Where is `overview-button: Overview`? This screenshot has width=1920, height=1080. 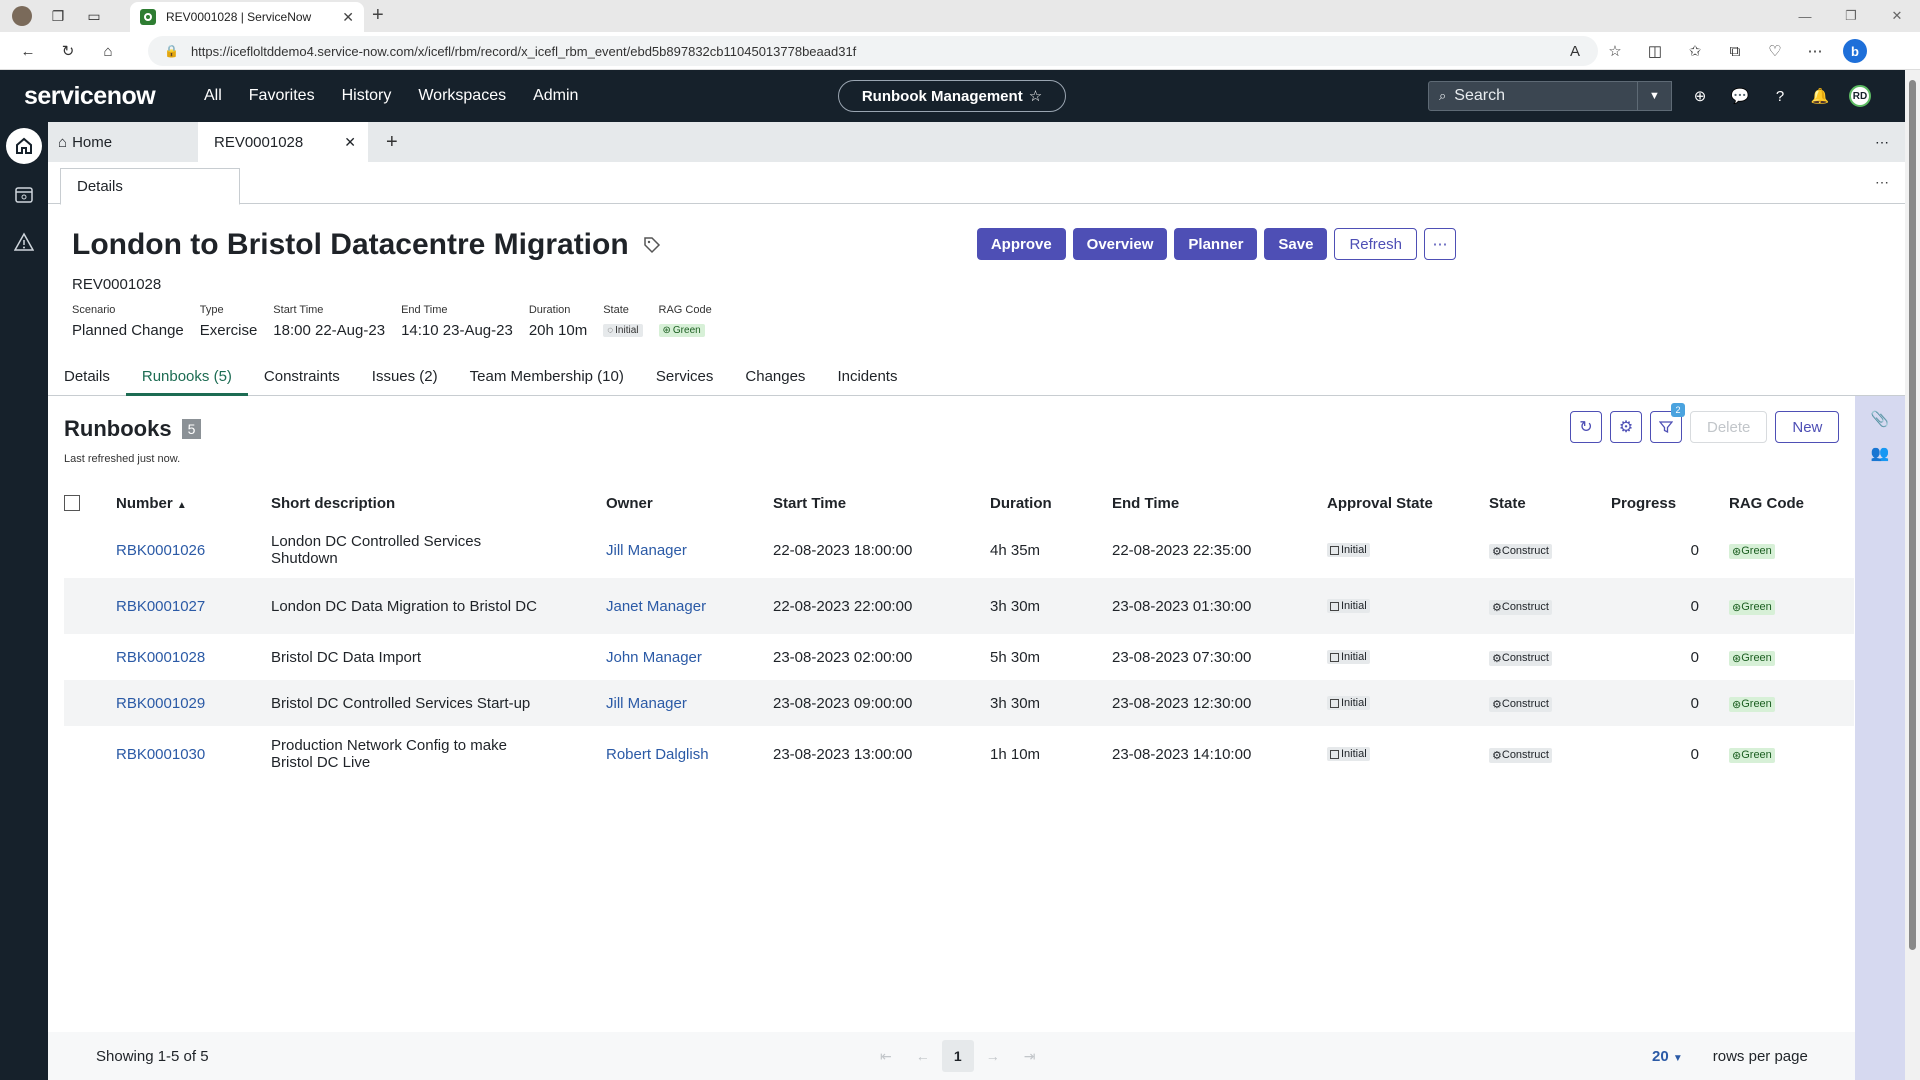
overview-button: Overview is located at coordinates (1120, 244).